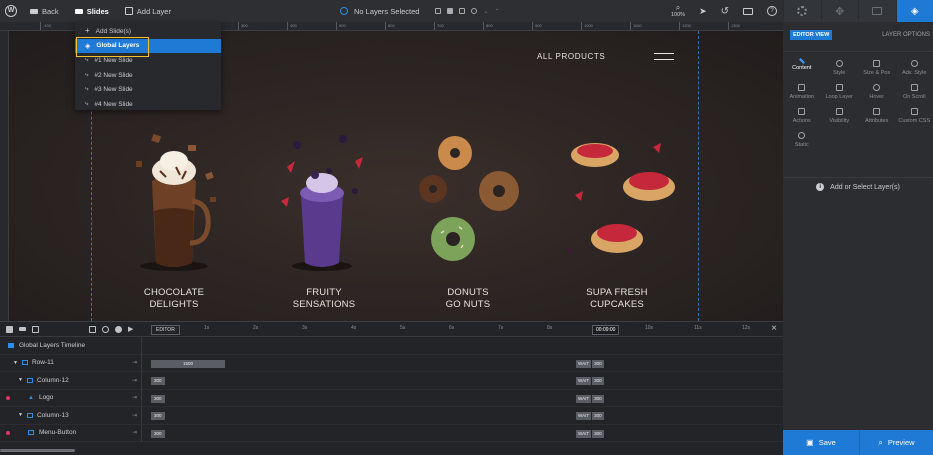 Image resolution: width=933 pixels, height=455 pixels. Describe the element at coordinates (148, 60) in the screenshot. I see `slide-item-1: ⤷ #1 New Slide` at that location.